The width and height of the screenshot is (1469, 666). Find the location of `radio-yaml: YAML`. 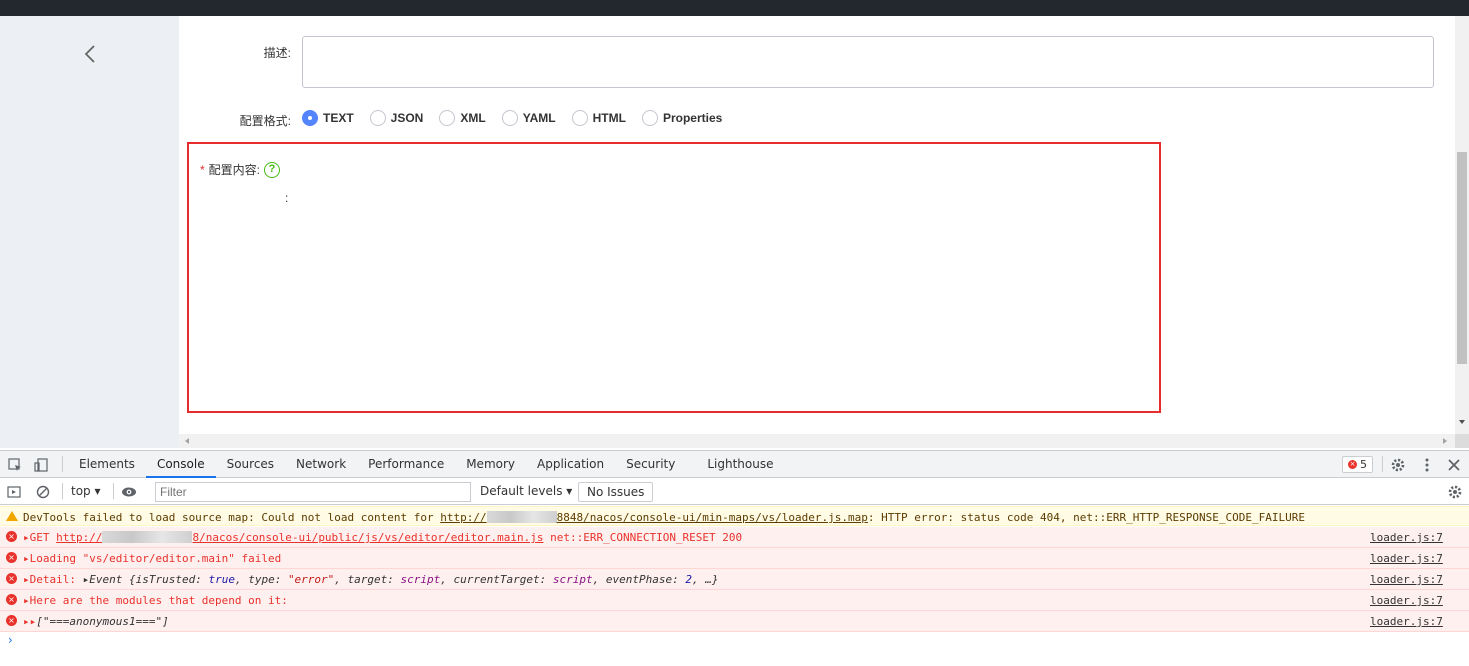

radio-yaml: YAML is located at coordinates (528, 118).